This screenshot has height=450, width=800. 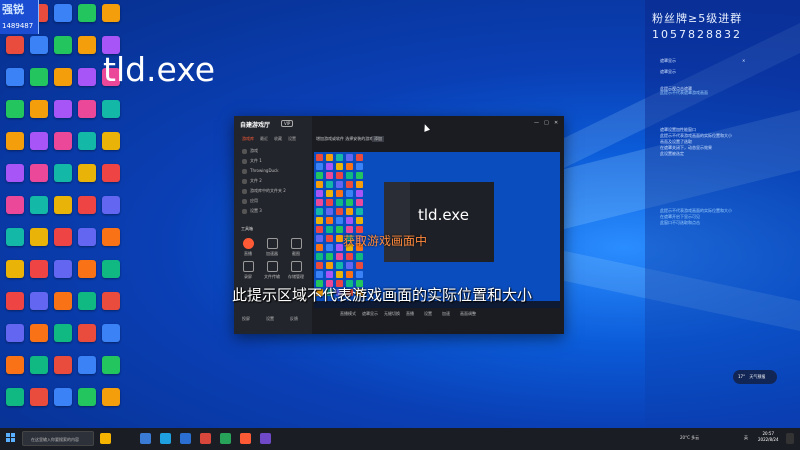 I want to click on bottom-item: 加速, so click(x=446, y=314).